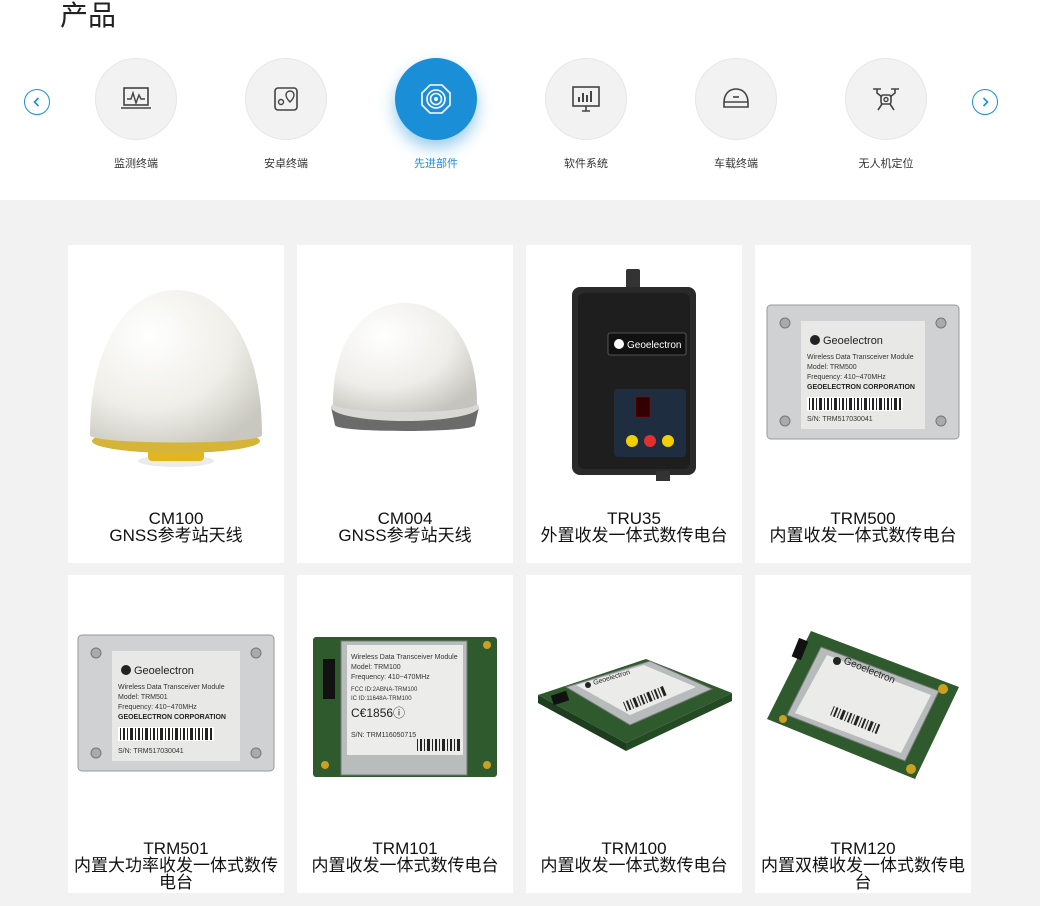 The width and height of the screenshot is (1040, 906). Describe the element at coordinates (634, 535) in the screenshot. I see `product-desc: 外置收发一体式数传电台` at that location.